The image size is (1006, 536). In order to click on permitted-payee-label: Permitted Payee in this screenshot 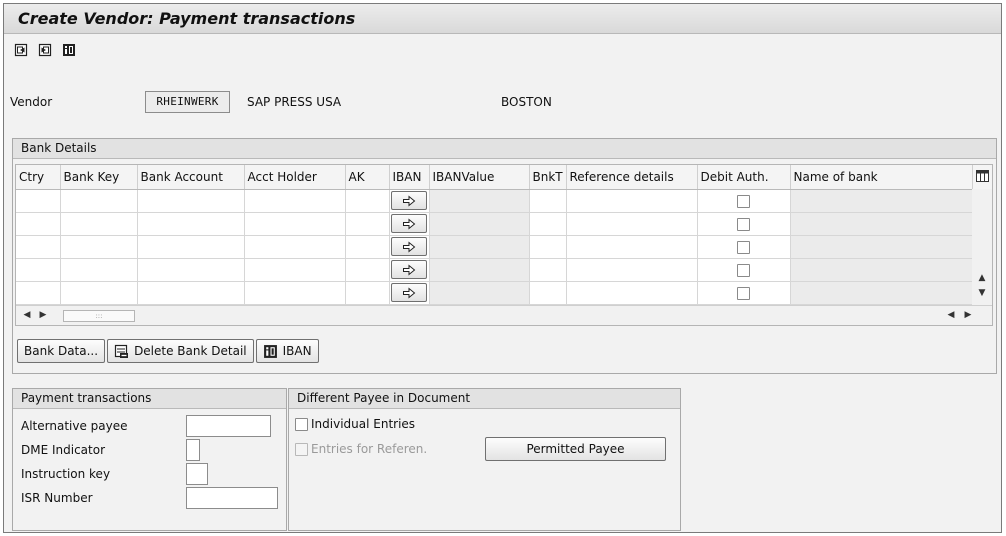, I will do `click(575, 449)`.